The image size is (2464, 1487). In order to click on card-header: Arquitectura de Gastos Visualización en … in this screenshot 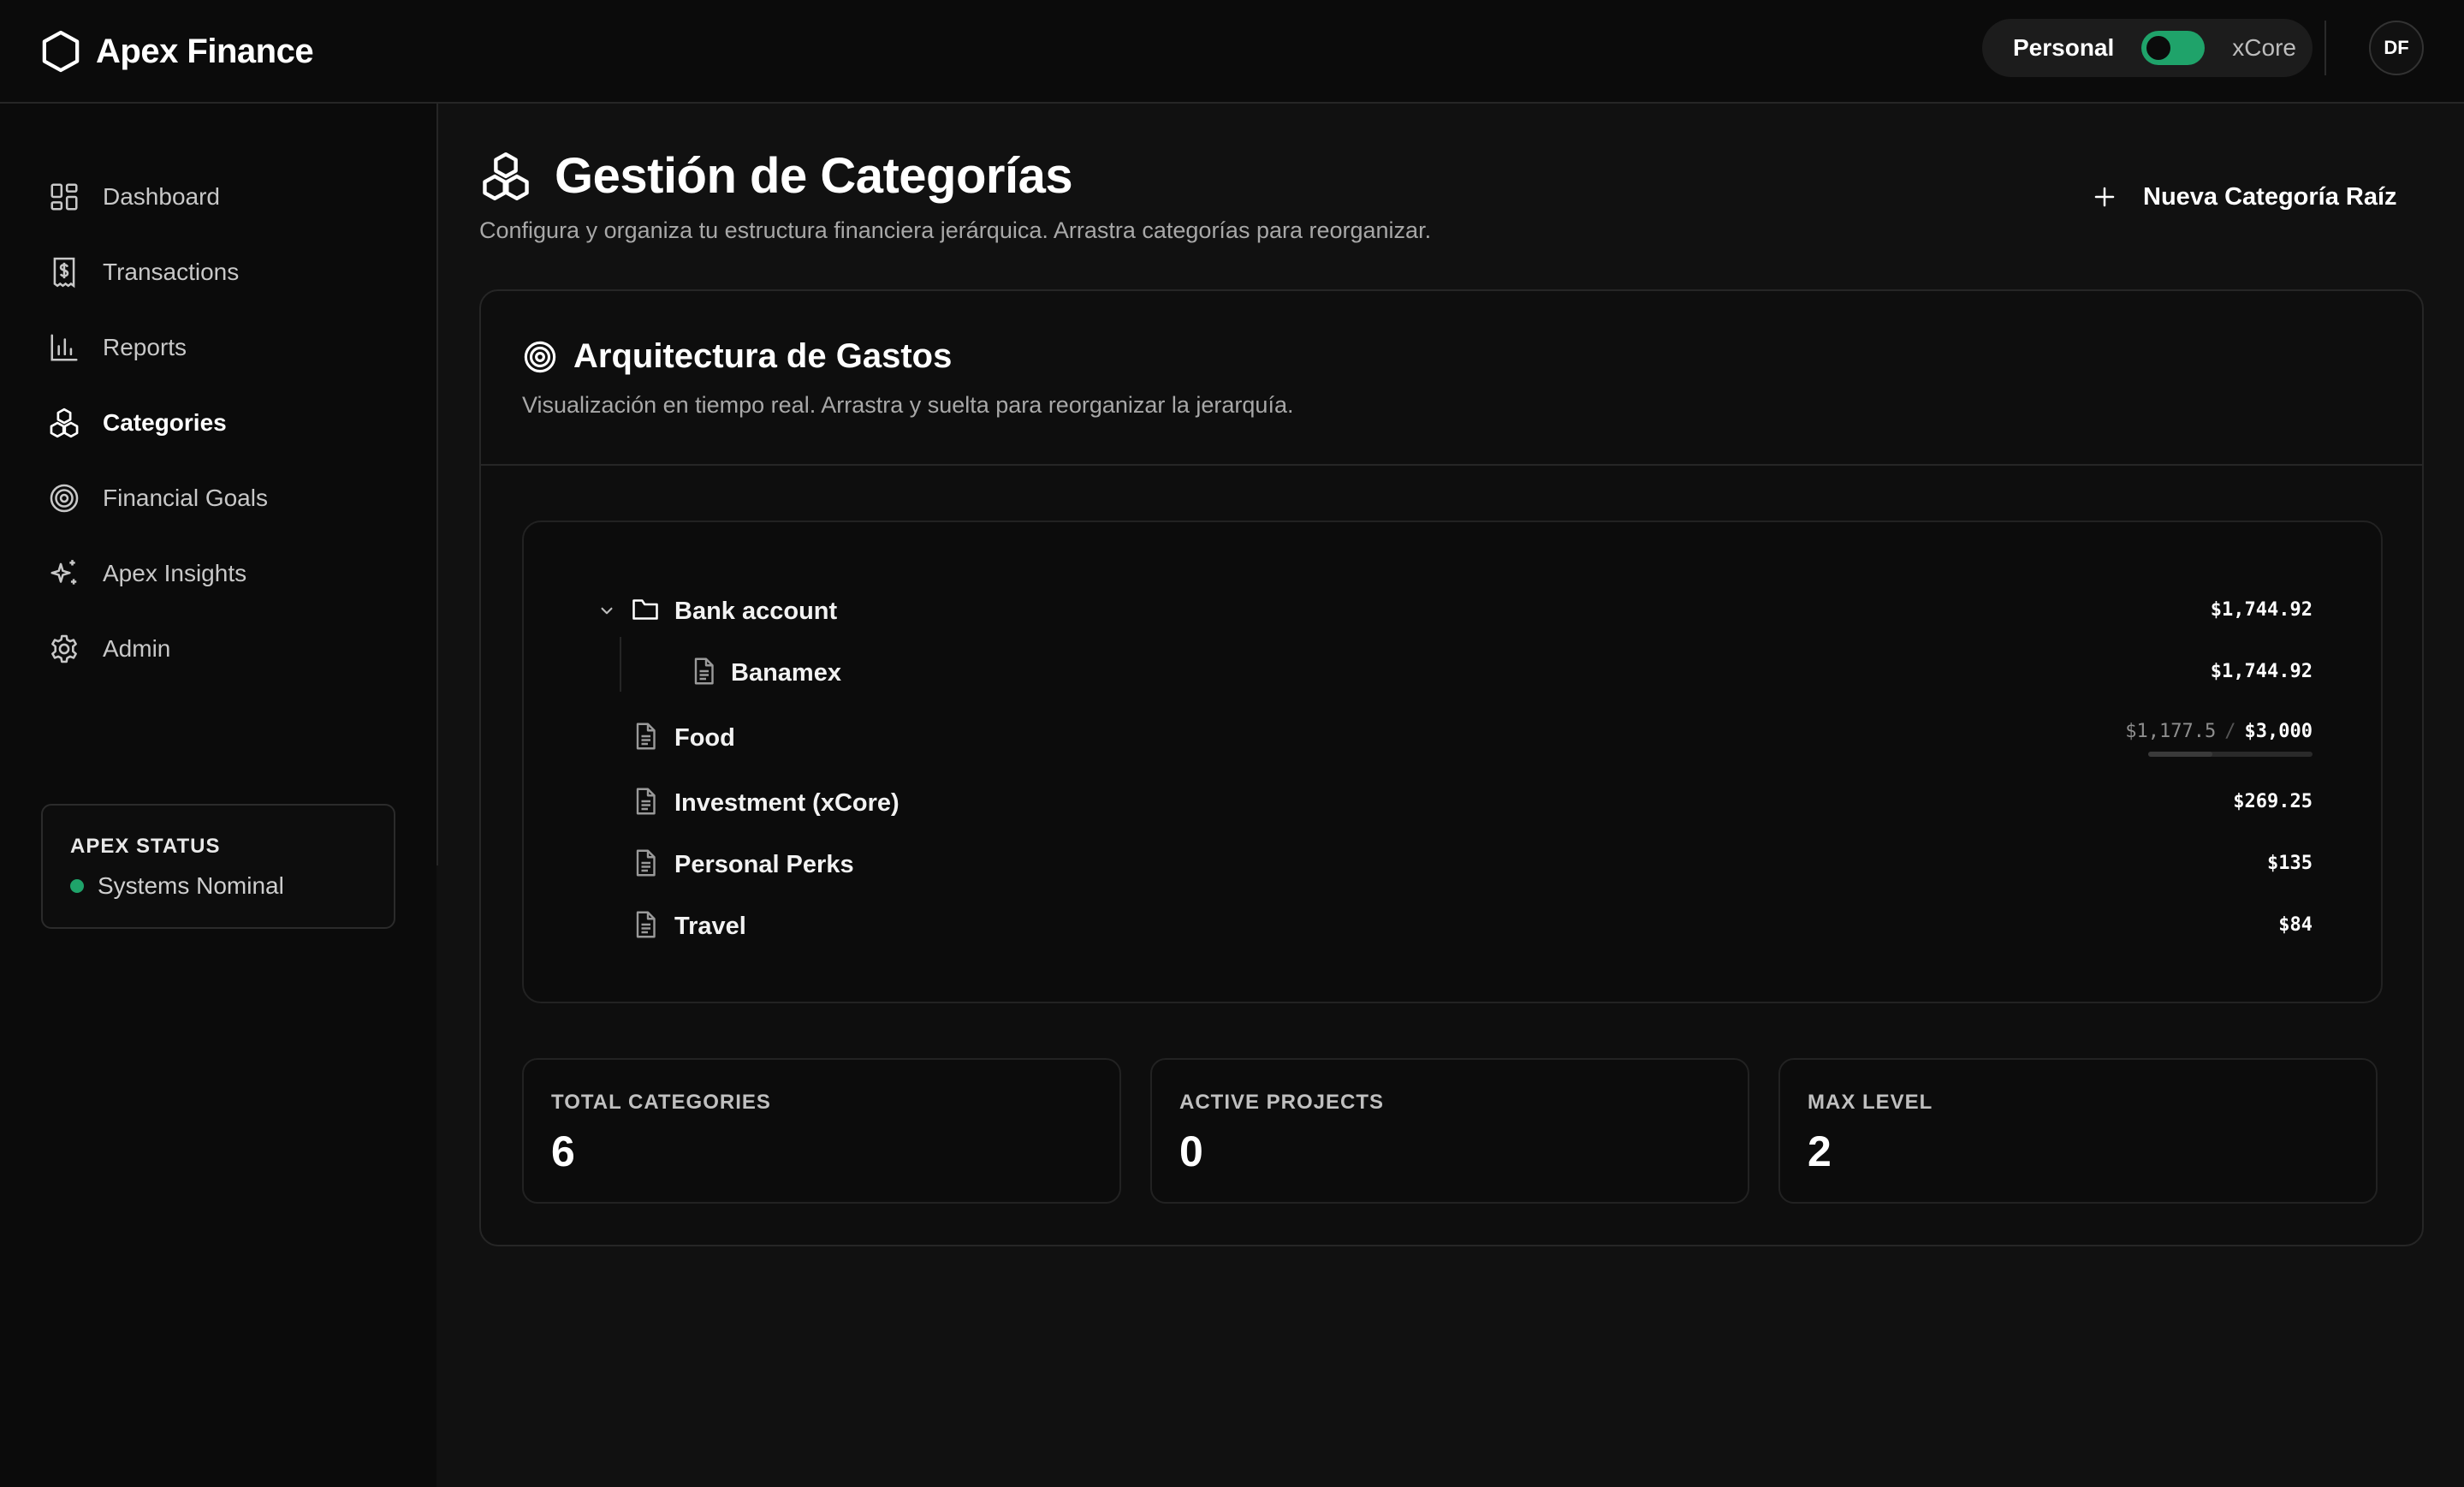, I will do `click(1451, 378)`.